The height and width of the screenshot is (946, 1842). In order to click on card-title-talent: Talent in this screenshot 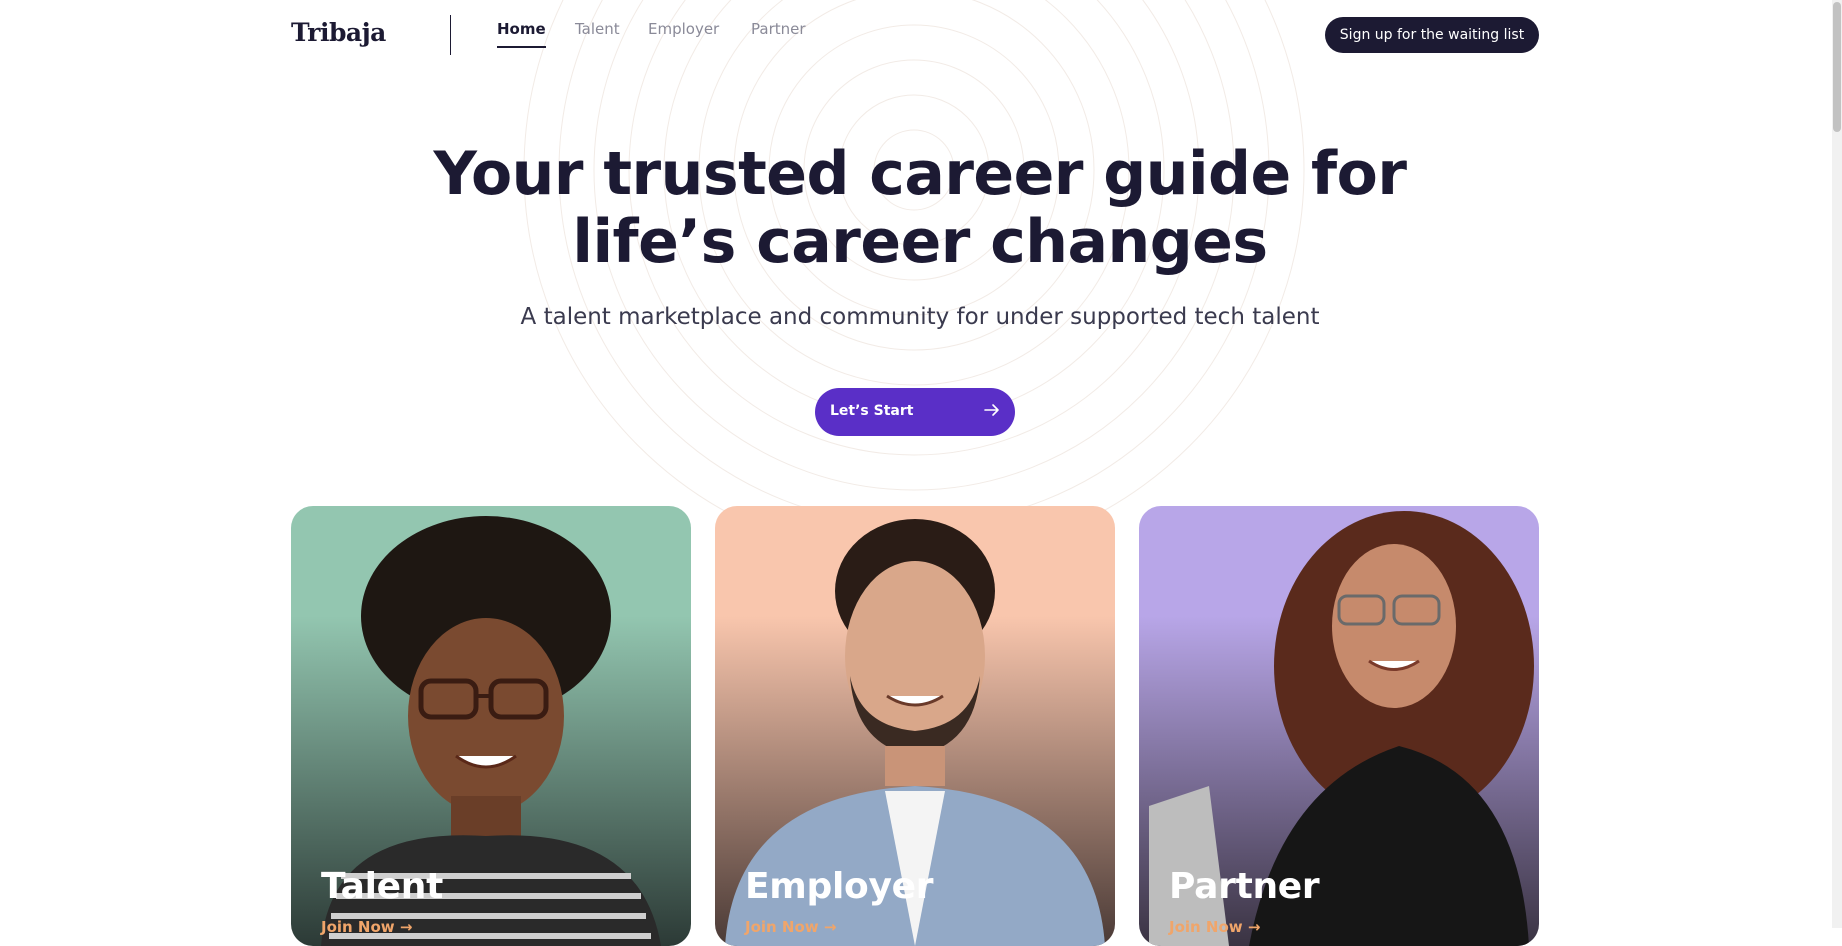, I will do `click(382, 886)`.